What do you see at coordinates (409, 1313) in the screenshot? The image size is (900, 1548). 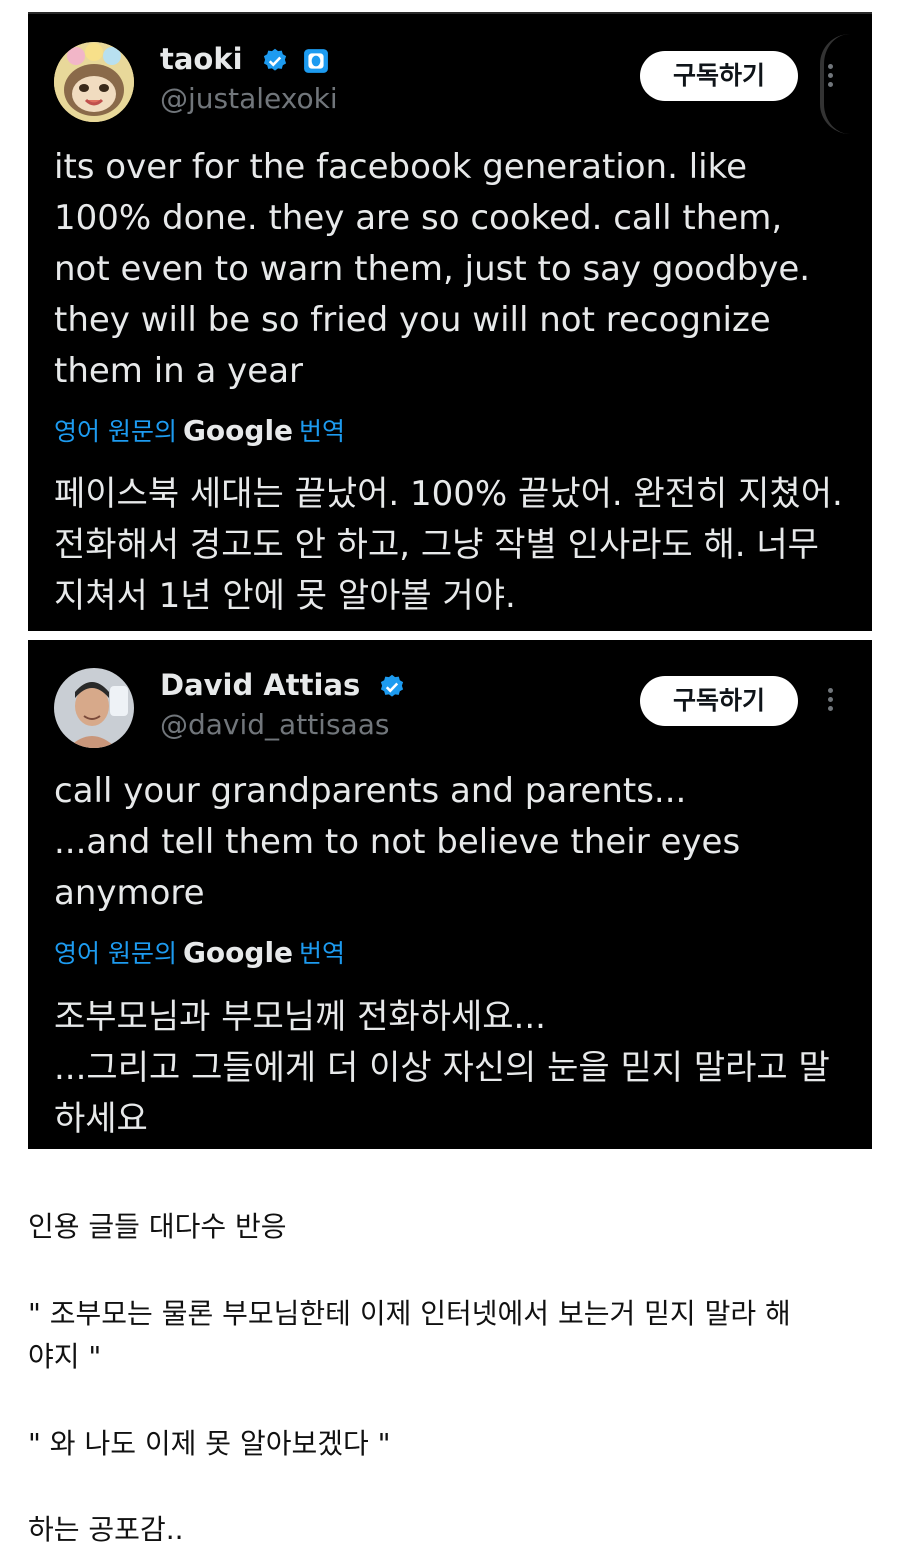 I see `comment-line: " 조부모는 물론 부모님한테 이제 인터넷에서 보는거 믿지 말라 해` at bounding box center [409, 1313].